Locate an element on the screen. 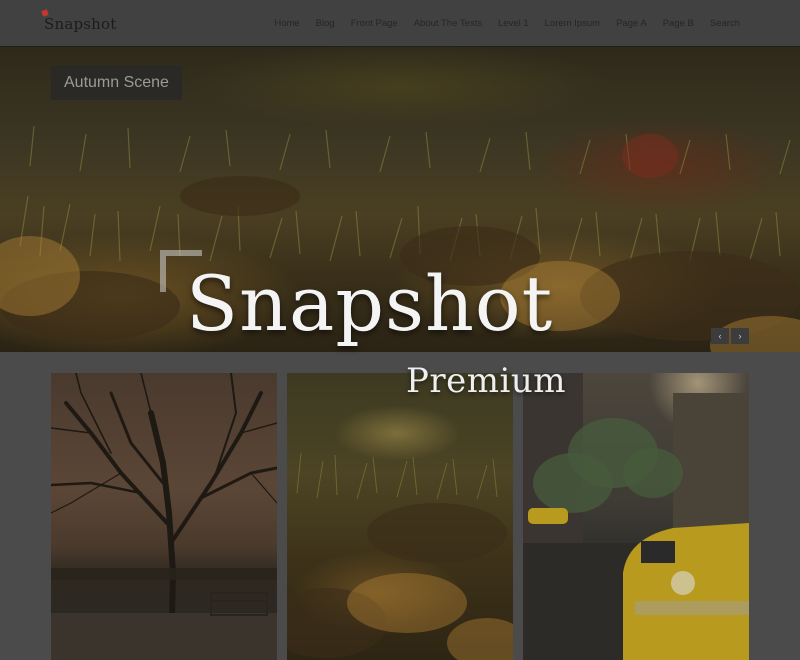  nav-item-front-page: Front Page is located at coordinates (374, 23).